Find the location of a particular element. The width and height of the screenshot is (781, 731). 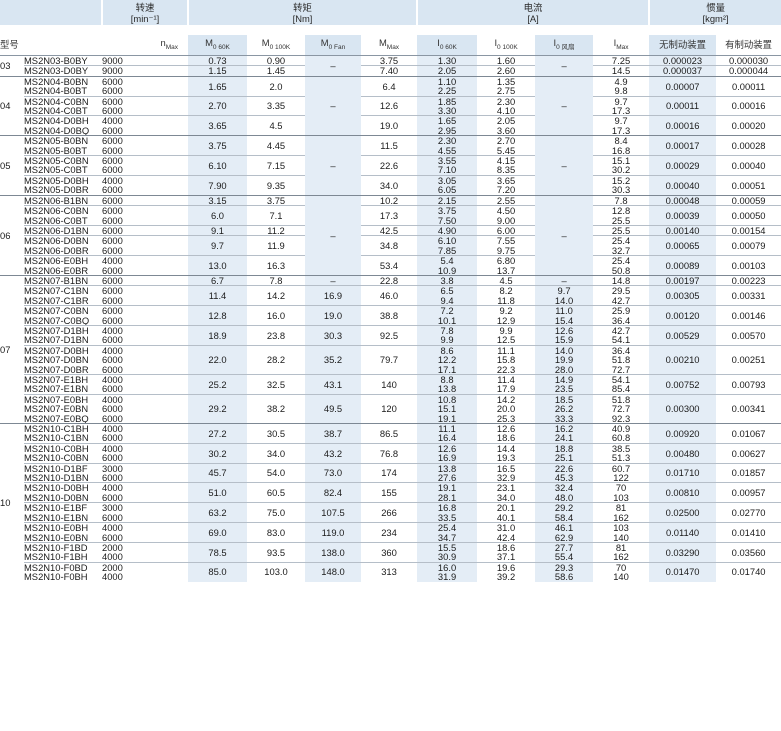

i0-100k-cell: 4.5 is located at coordinates (506, 280).